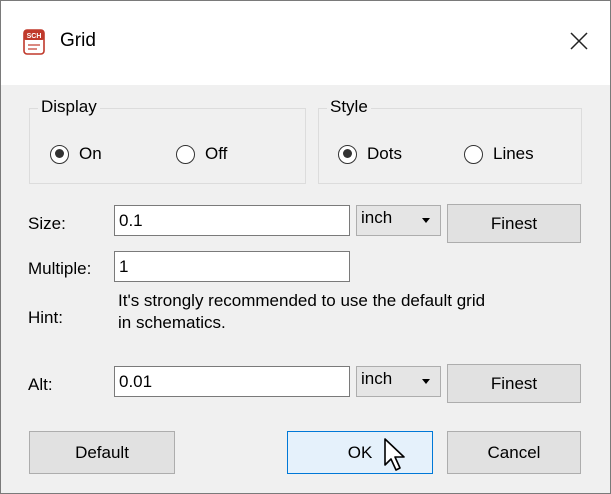  I want to click on multiple-input: 1, so click(232, 266).